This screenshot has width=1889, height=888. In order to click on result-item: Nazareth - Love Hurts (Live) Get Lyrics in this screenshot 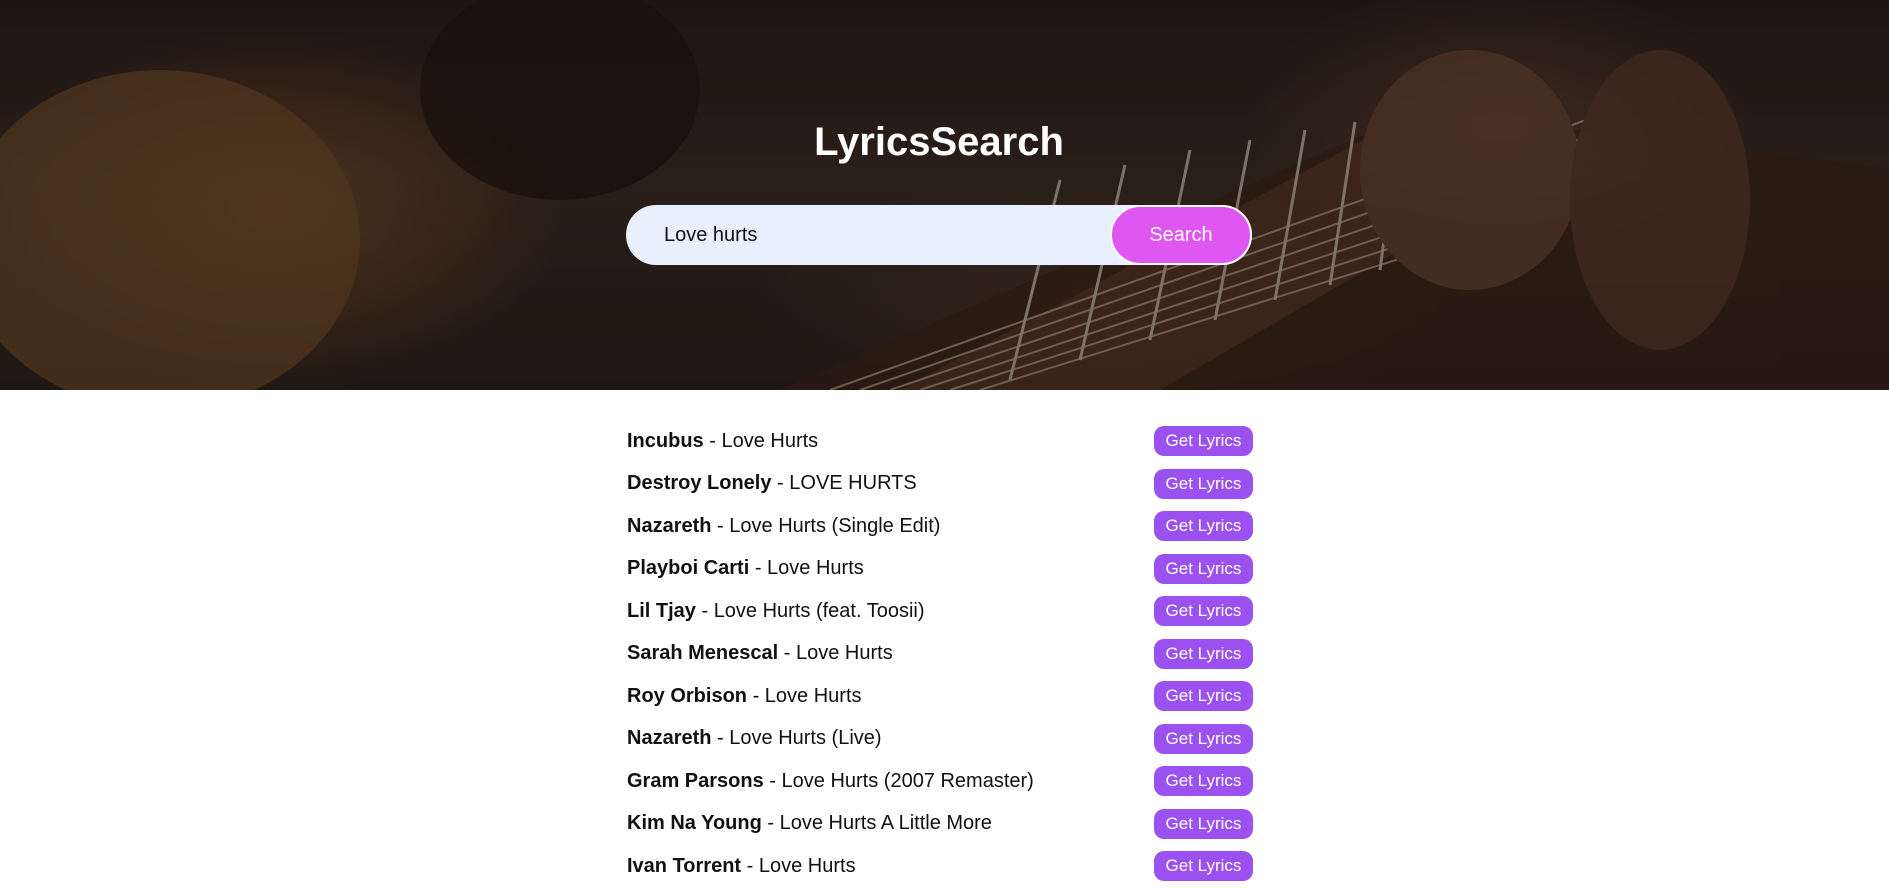, I will do `click(940, 739)`.